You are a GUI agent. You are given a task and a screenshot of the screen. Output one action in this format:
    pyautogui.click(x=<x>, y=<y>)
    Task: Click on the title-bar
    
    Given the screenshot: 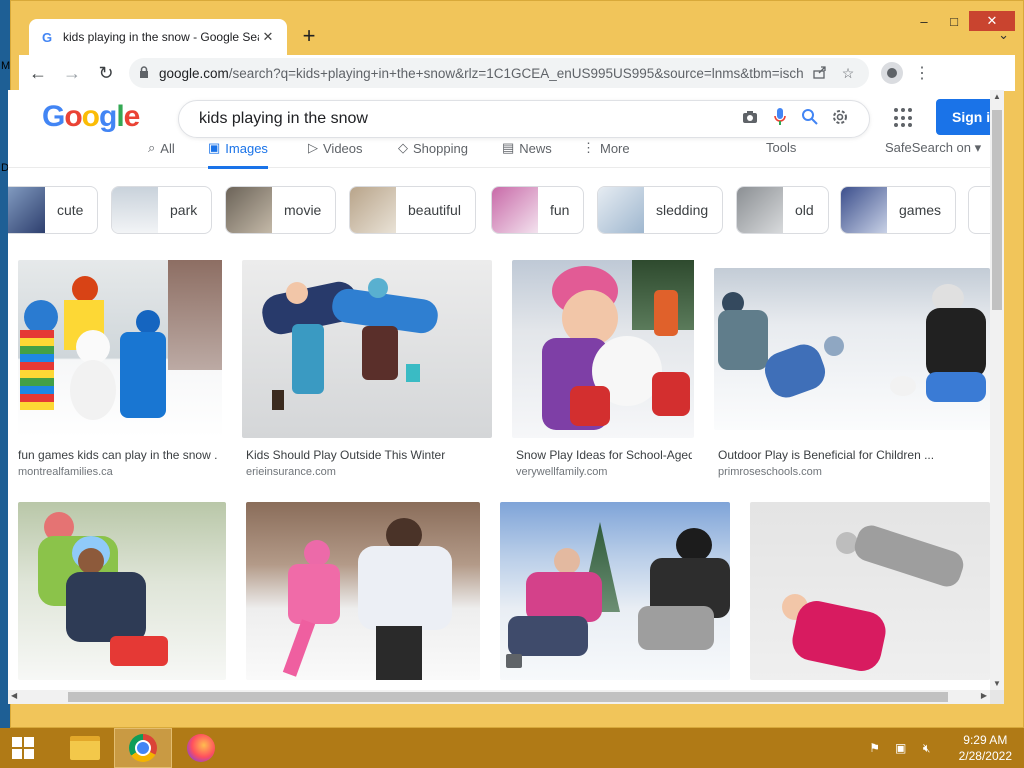 What is the action you would take?
    pyautogui.click(x=517, y=11)
    